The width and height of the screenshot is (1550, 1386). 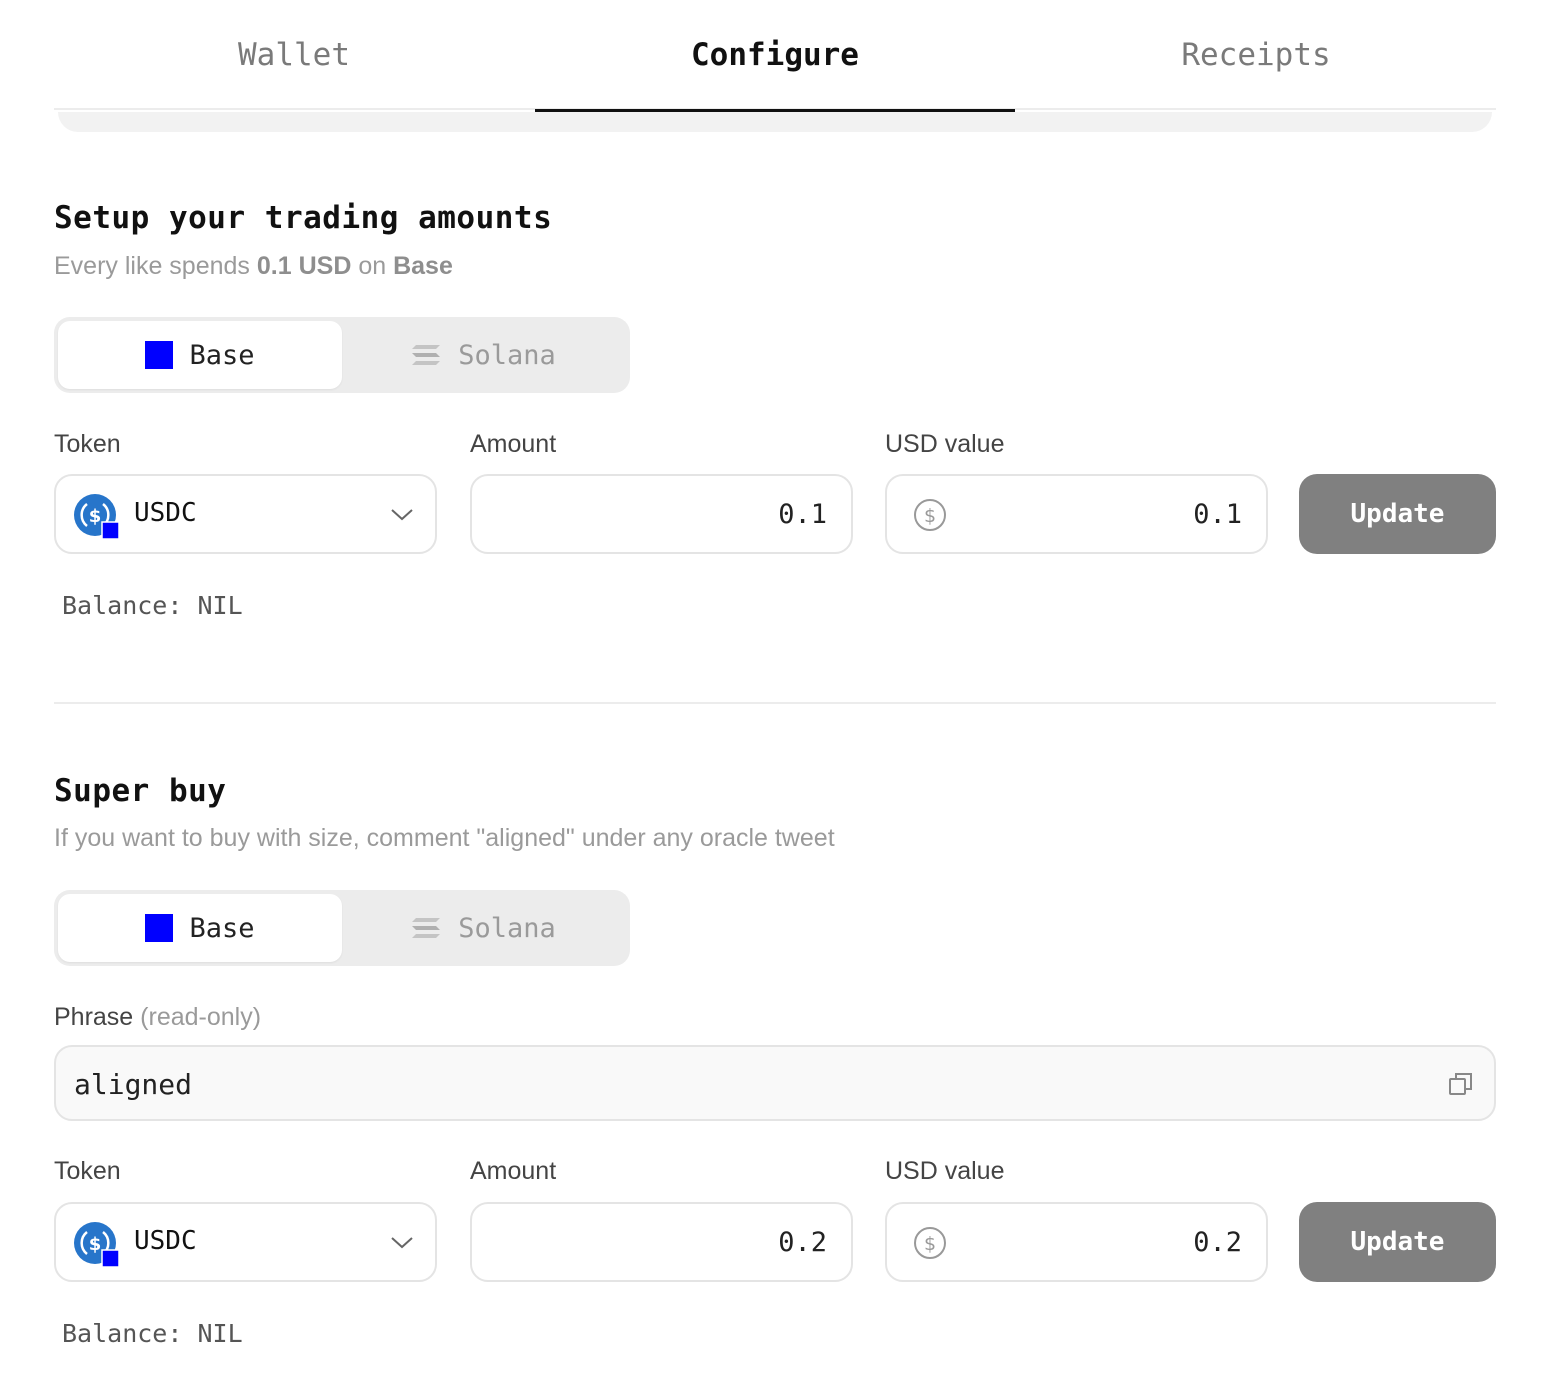 What do you see at coordinates (1256, 55) in the screenshot?
I see `tab-receipts: Receipts` at bounding box center [1256, 55].